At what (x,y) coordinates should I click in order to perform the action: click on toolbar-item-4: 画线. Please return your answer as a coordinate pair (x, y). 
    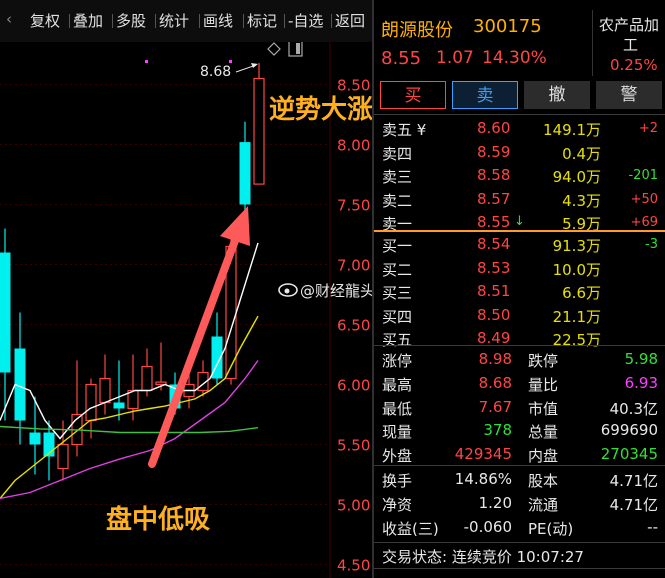
    Looking at the image, I should click on (218, 20).